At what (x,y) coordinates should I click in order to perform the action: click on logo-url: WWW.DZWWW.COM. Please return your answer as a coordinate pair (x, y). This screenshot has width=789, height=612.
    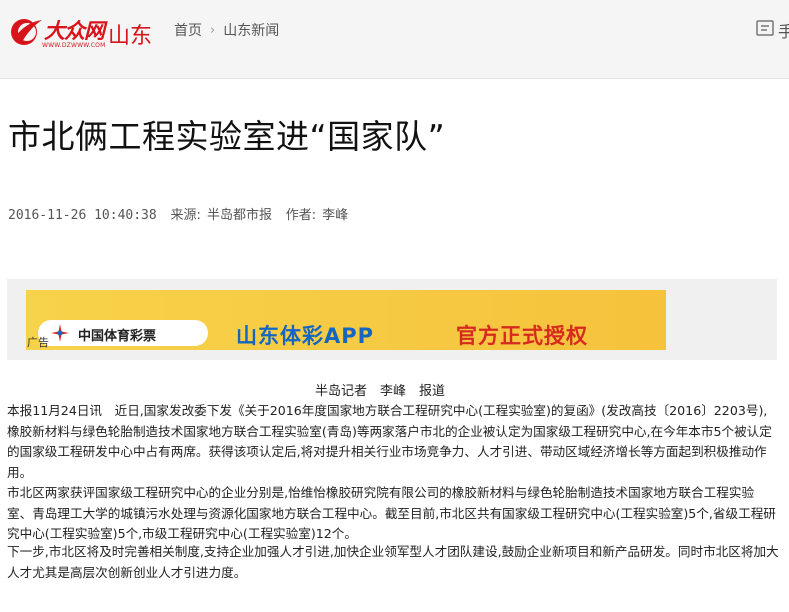
    Looking at the image, I should click on (74, 45).